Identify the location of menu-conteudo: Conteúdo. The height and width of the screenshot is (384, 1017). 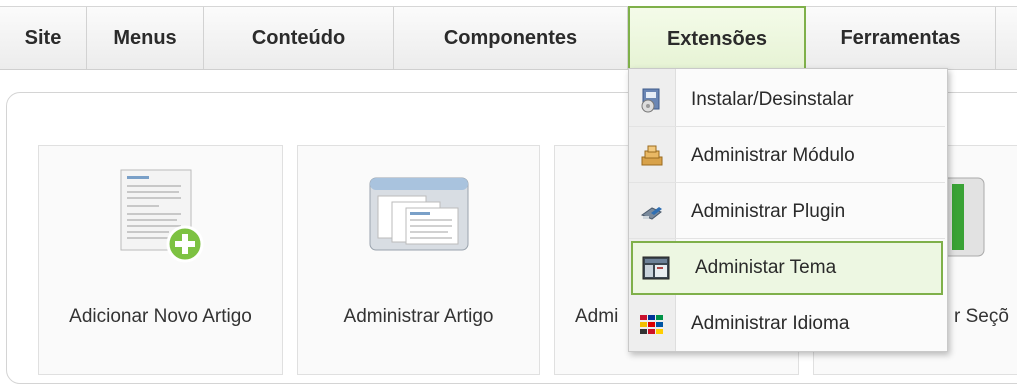
(299, 38).